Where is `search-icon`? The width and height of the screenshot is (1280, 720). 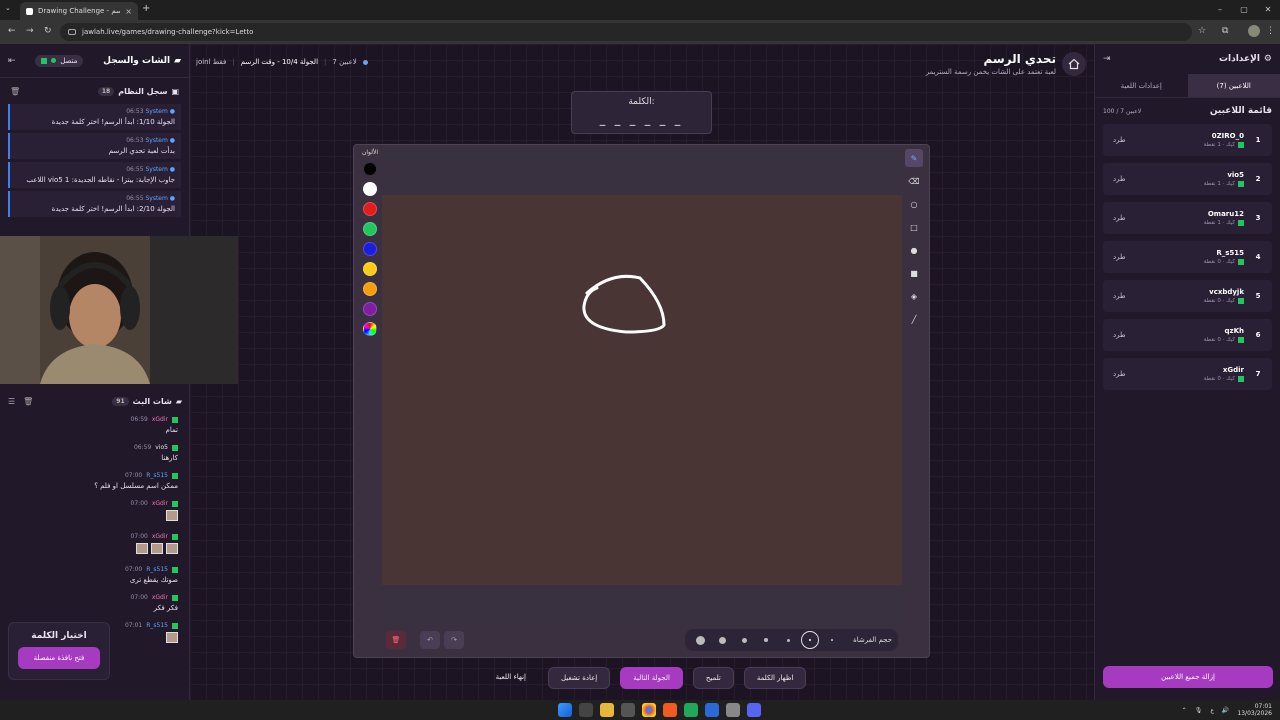 search-icon is located at coordinates (586, 710).